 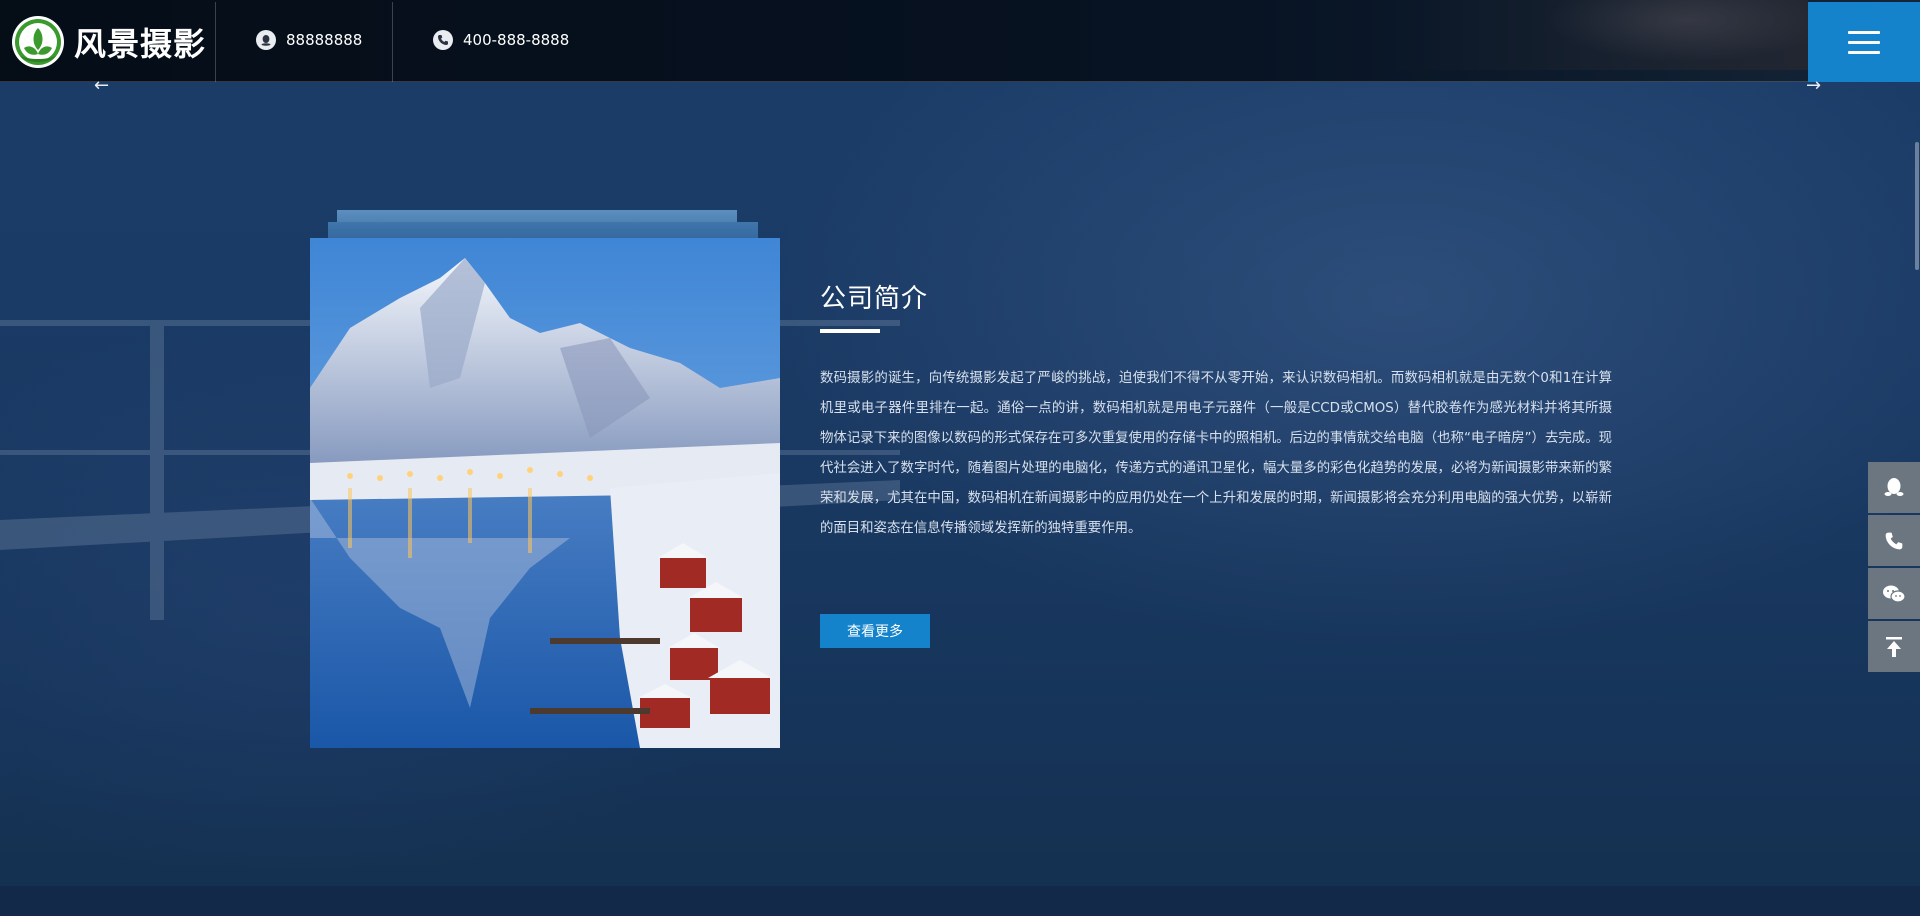 I want to click on scrollbar-thumb, so click(x=1917, y=206).